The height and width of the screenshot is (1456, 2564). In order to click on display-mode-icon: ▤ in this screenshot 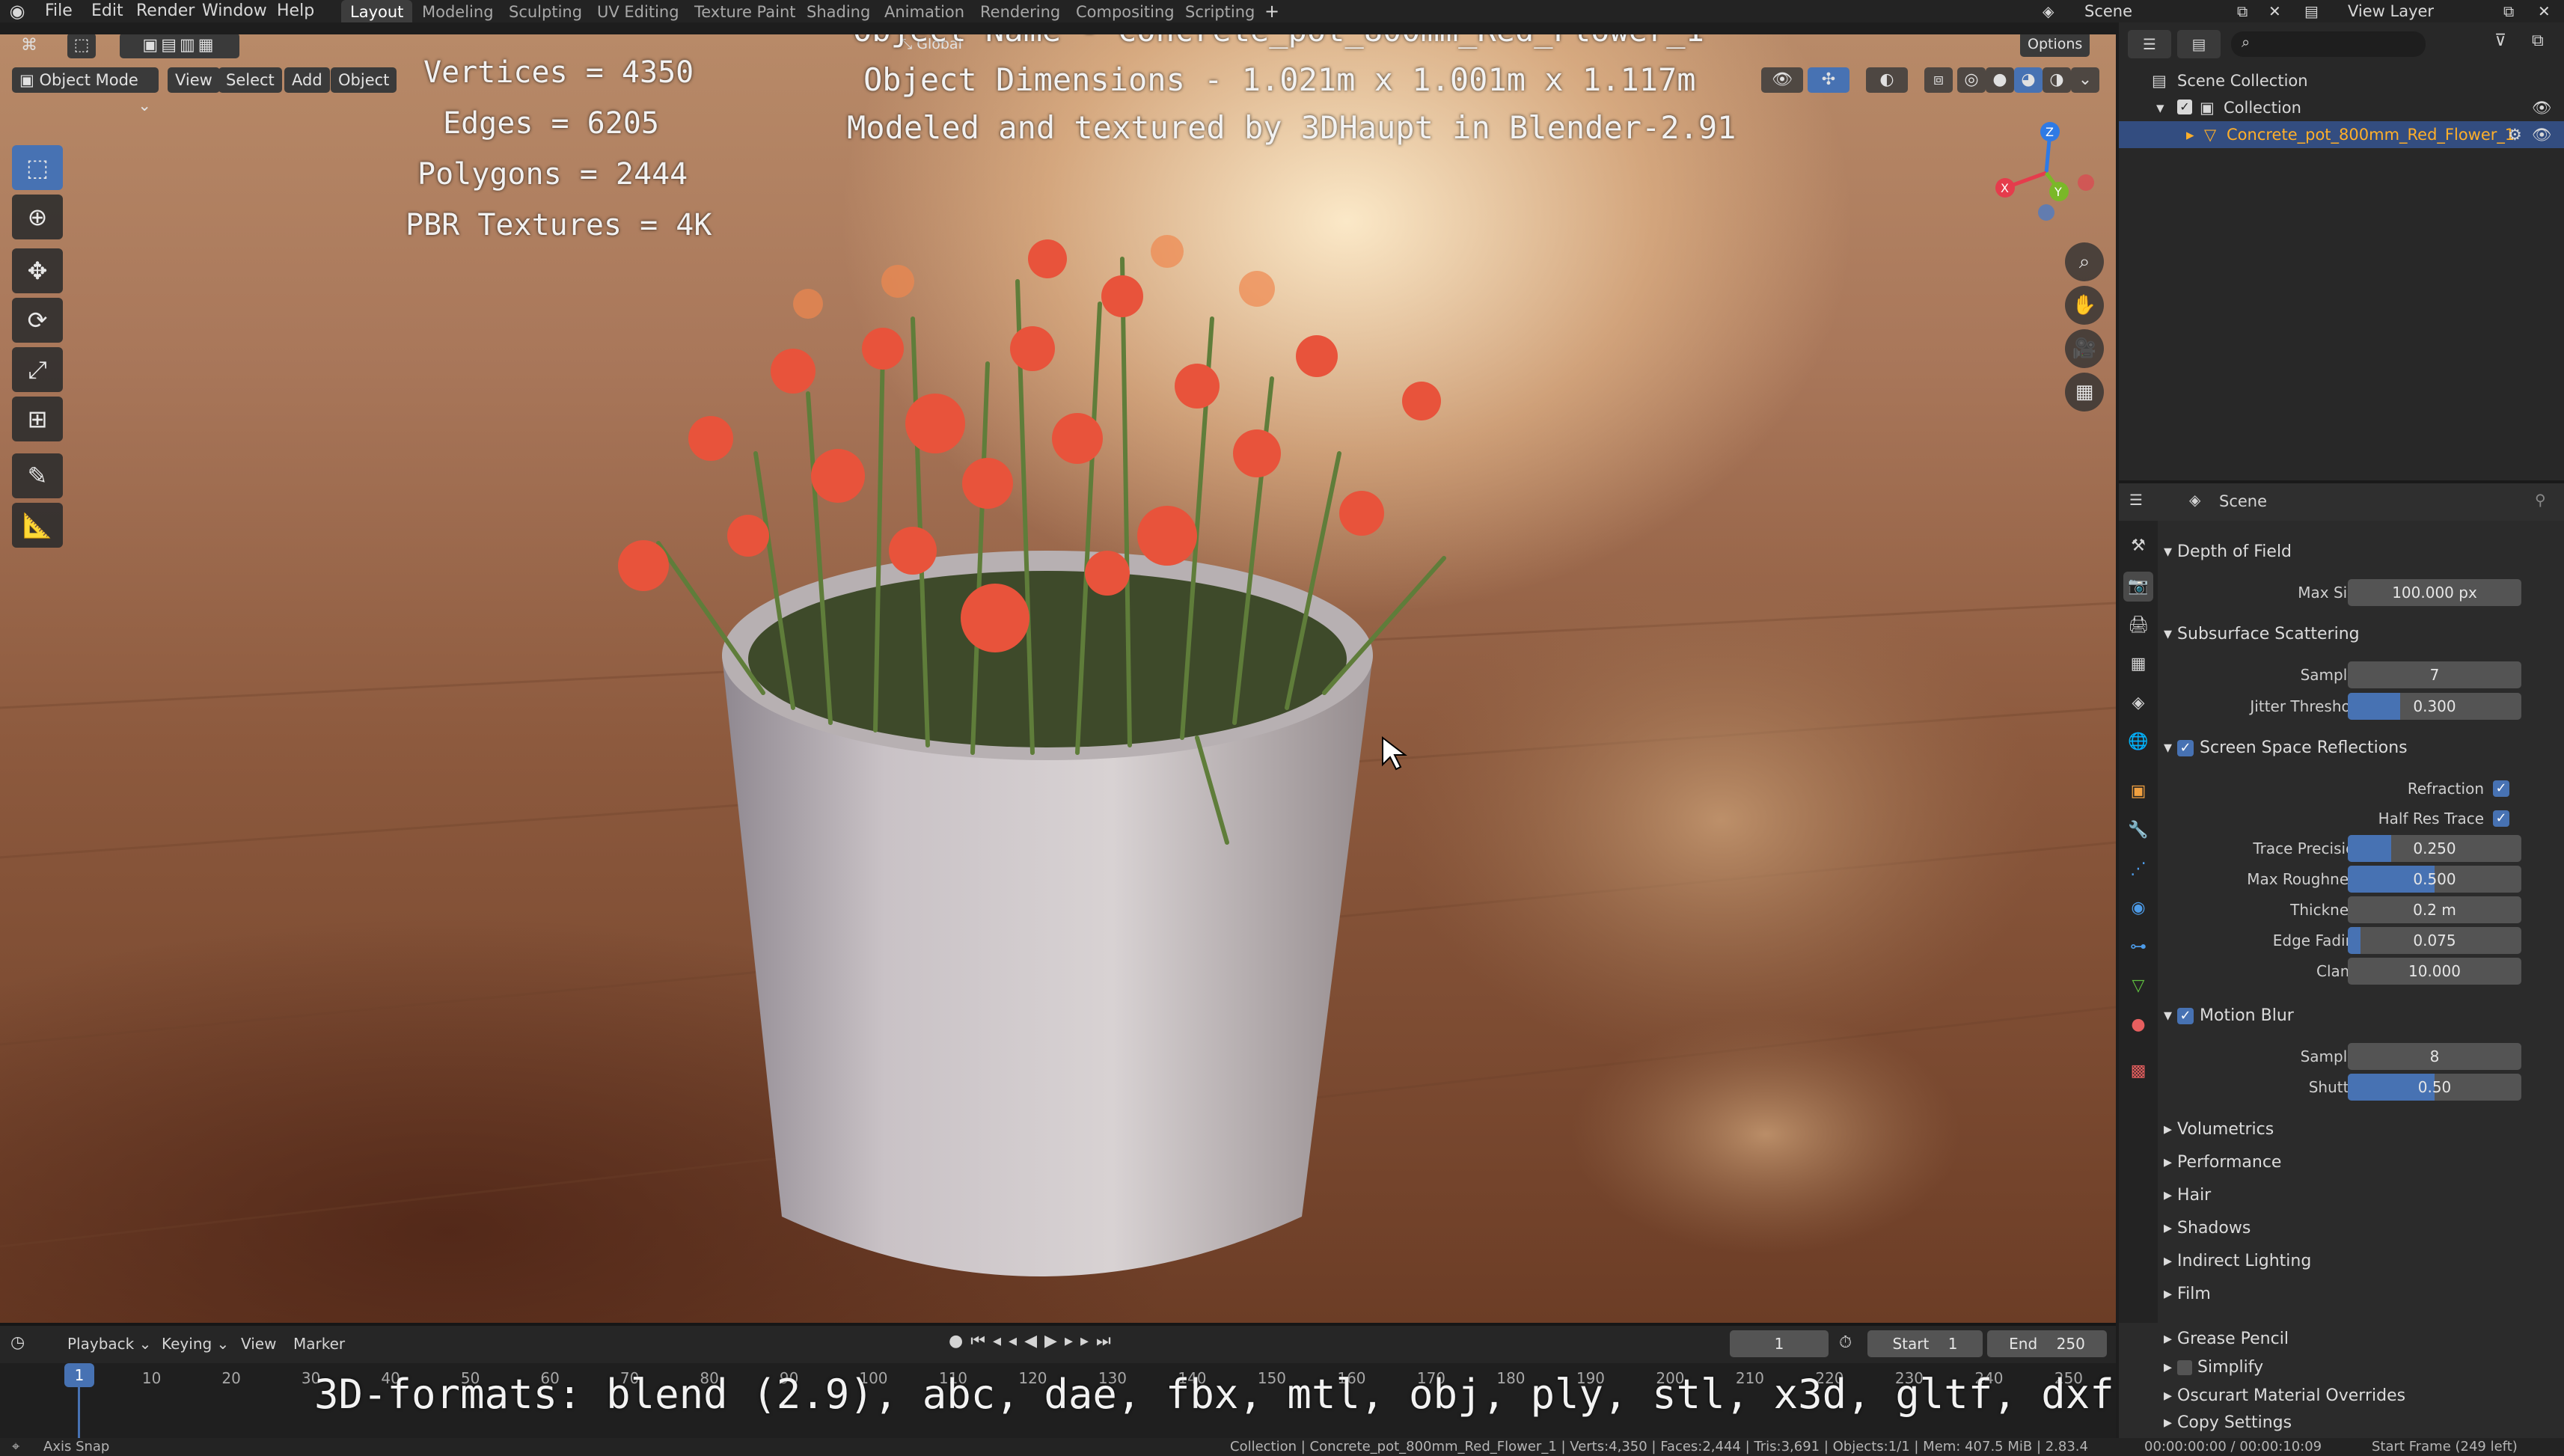, I will do `click(2199, 44)`.